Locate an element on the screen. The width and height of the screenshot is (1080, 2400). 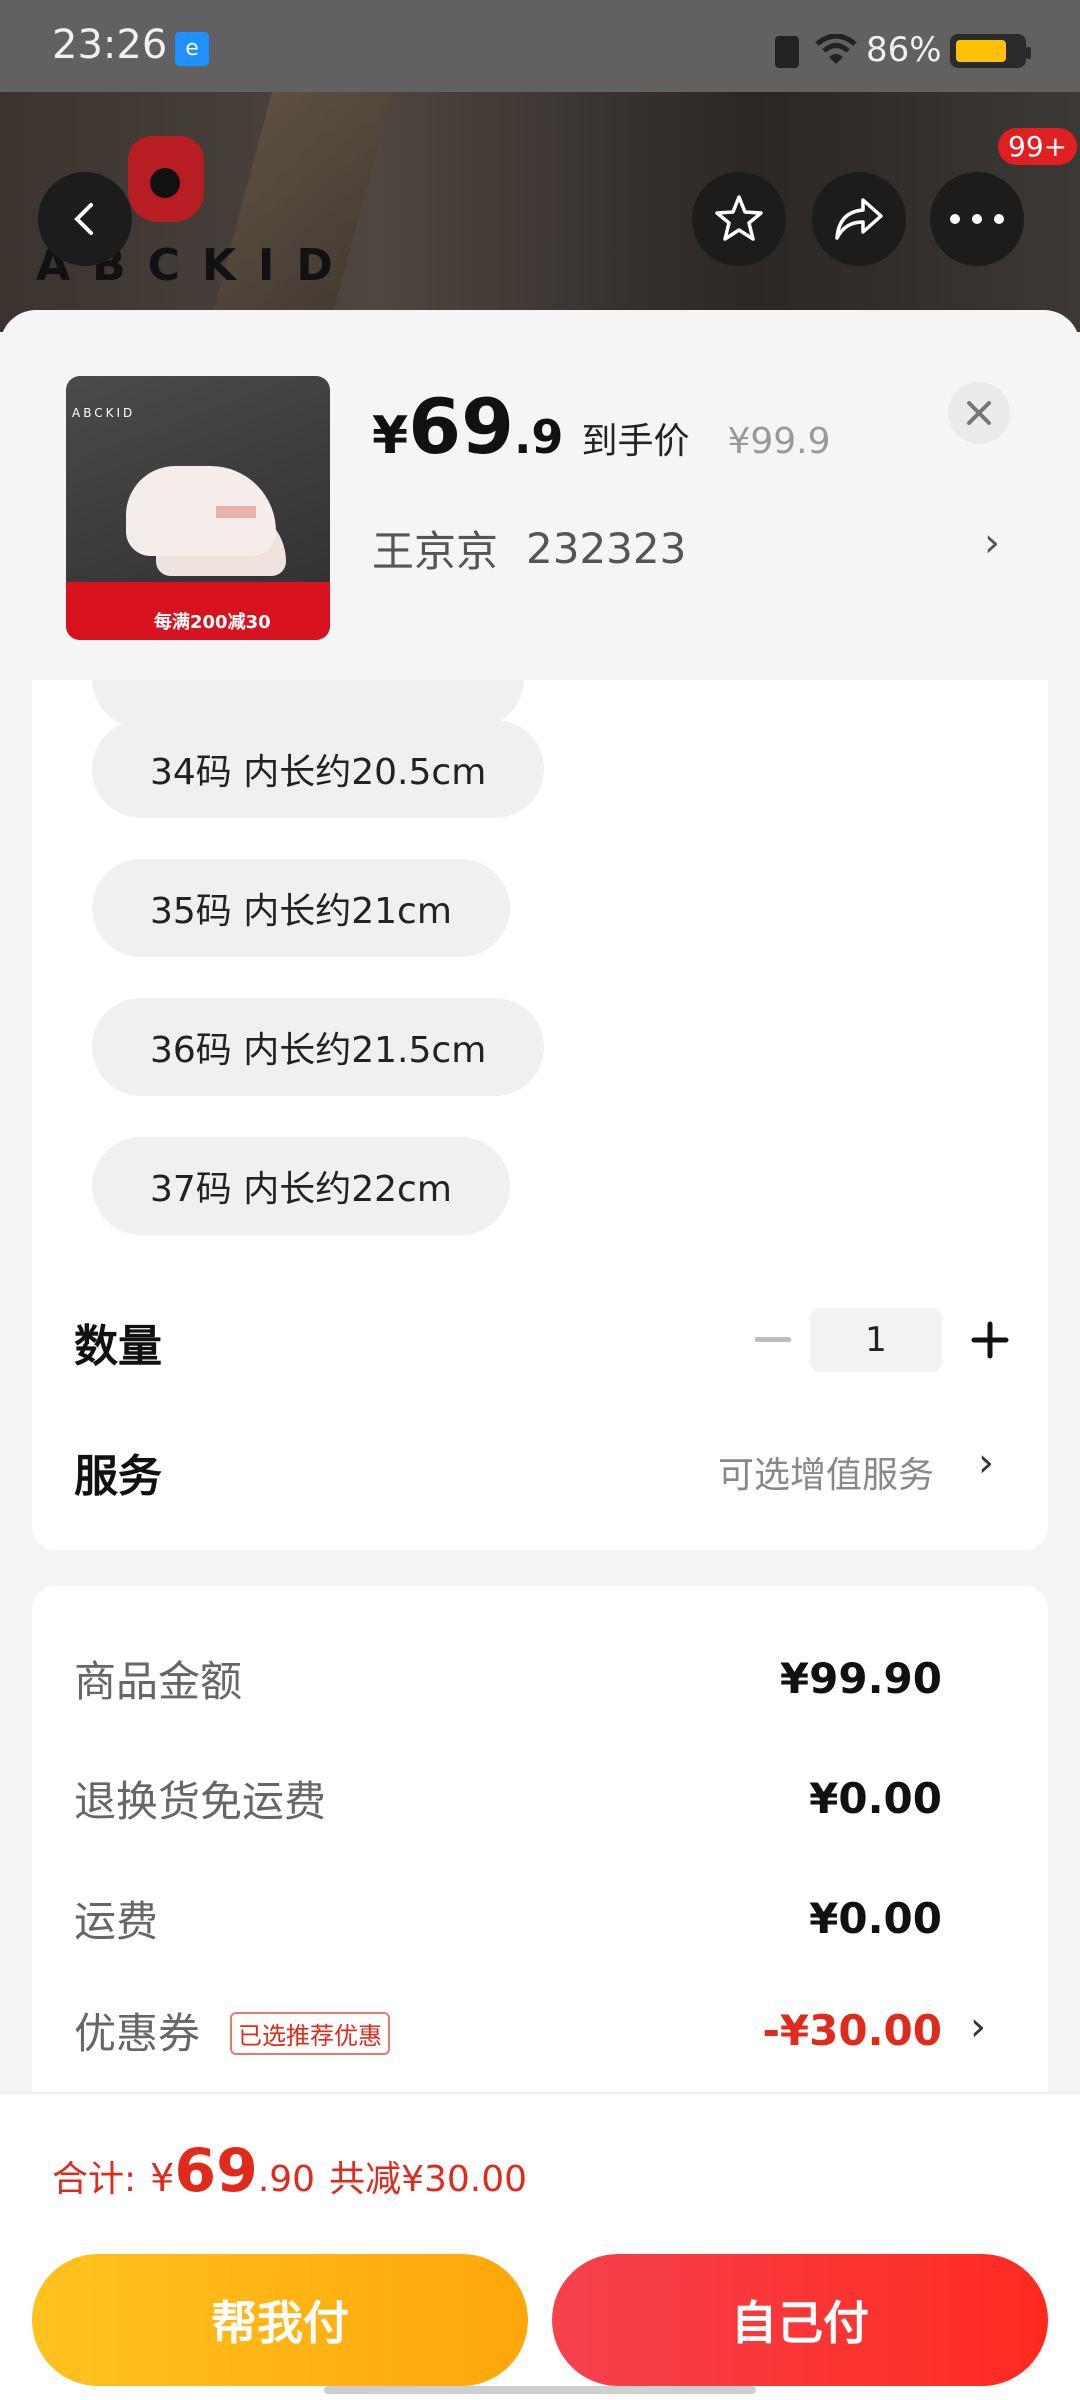
total-line: 合计: ¥ 69 .90 共减¥30.00 is located at coordinates (289, 2171).